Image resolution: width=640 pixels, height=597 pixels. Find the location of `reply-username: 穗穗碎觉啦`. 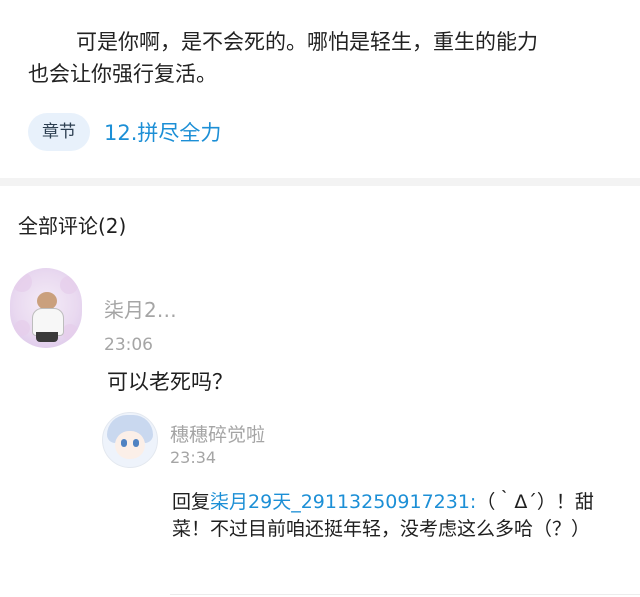

reply-username: 穗穗碎觉啦 is located at coordinates (217, 433).